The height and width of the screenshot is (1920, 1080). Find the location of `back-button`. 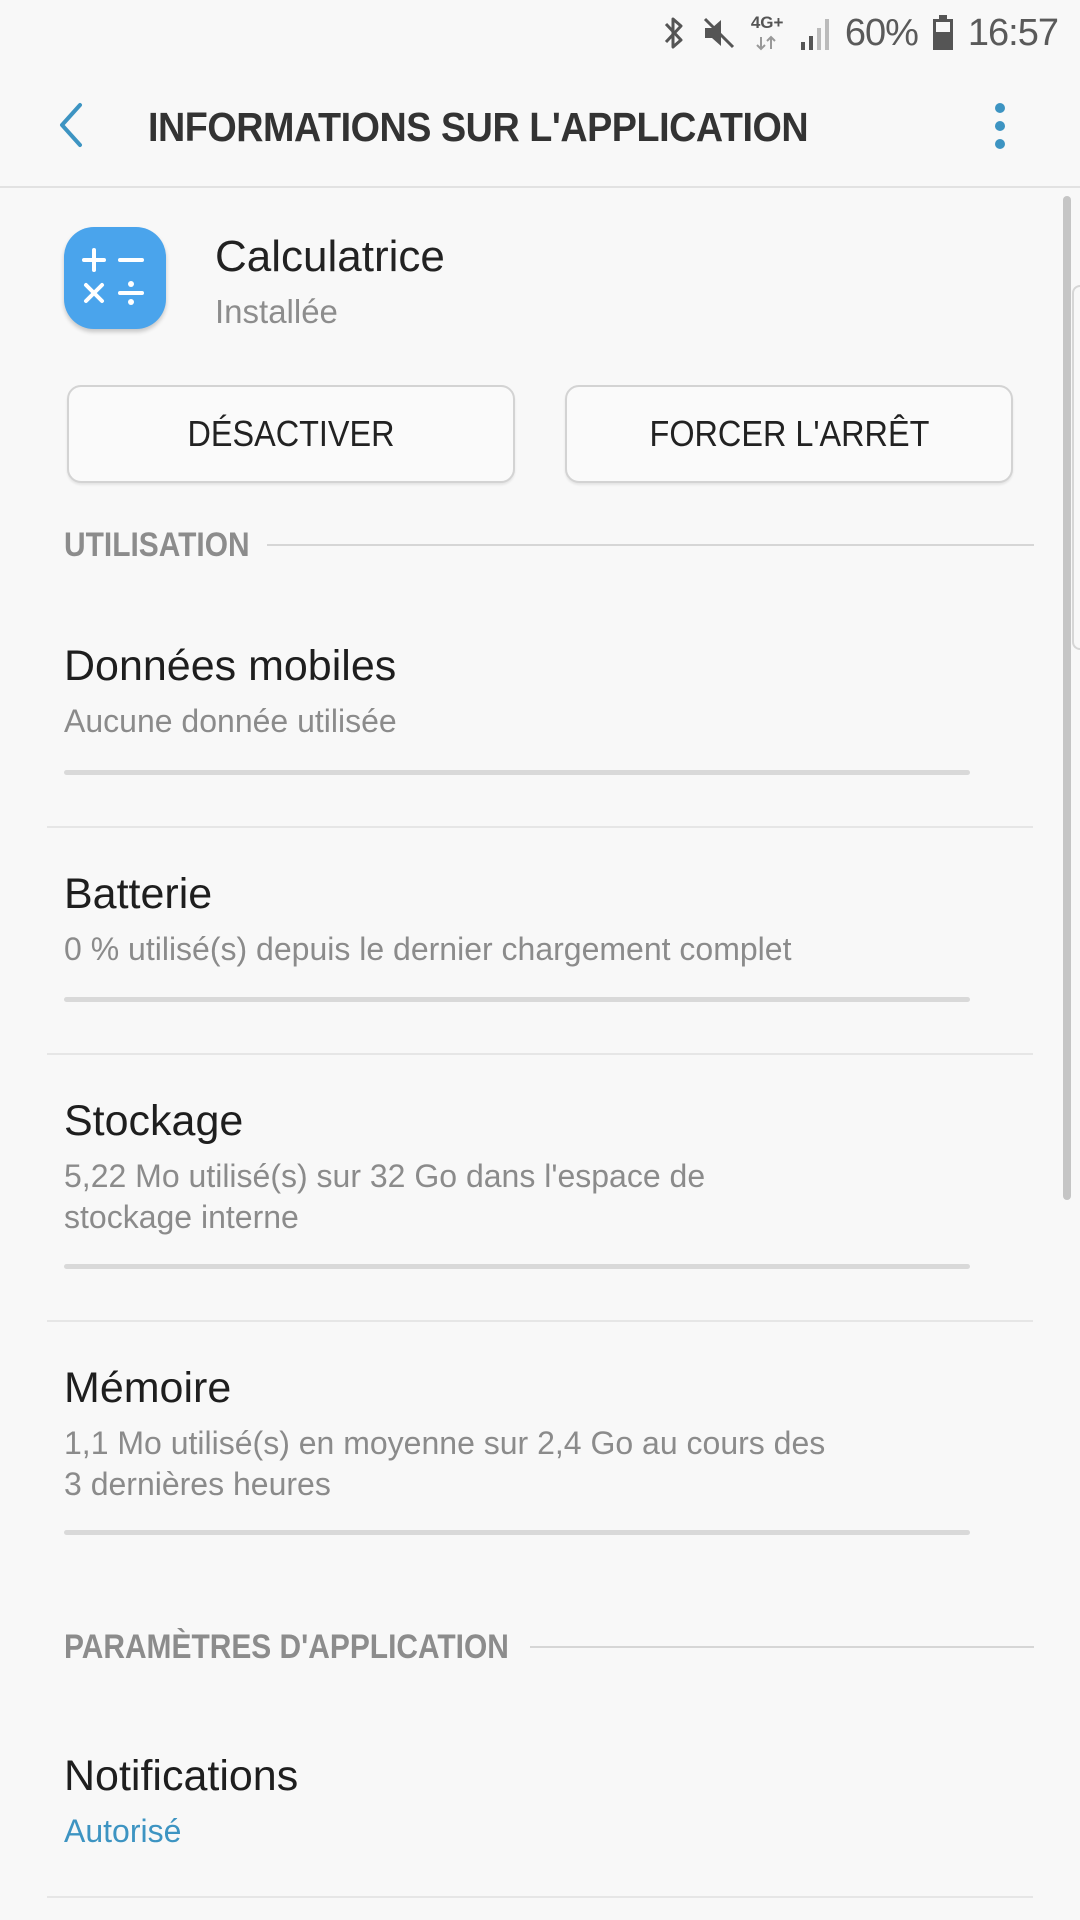

back-button is located at coordinates (71, 127).